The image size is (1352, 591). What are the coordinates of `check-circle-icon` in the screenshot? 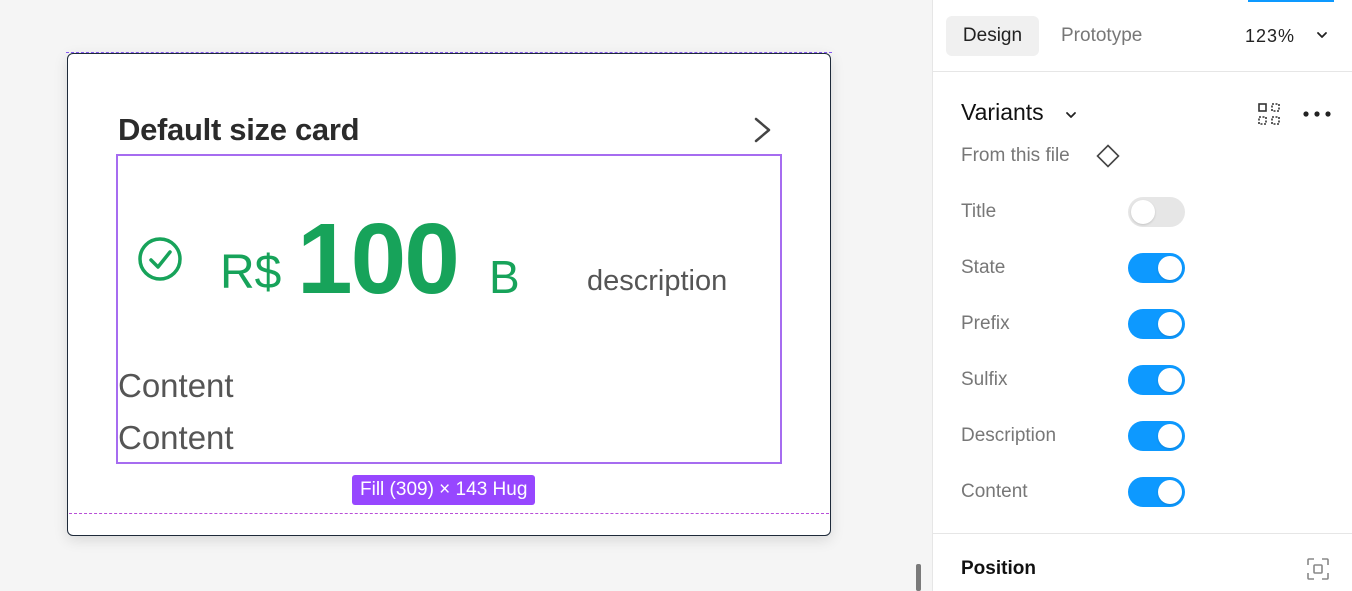 It's located at (160, 259).